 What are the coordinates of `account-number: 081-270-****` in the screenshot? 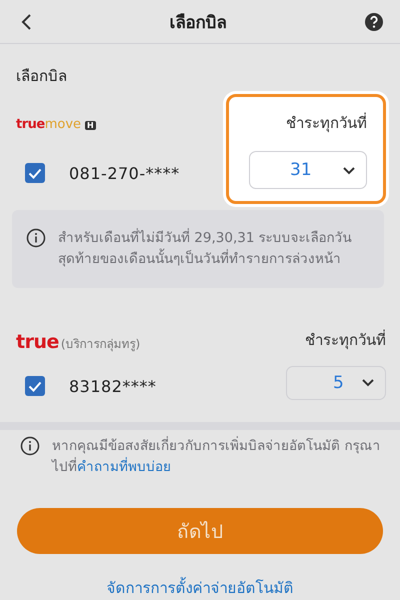 It's located at (124, 173).